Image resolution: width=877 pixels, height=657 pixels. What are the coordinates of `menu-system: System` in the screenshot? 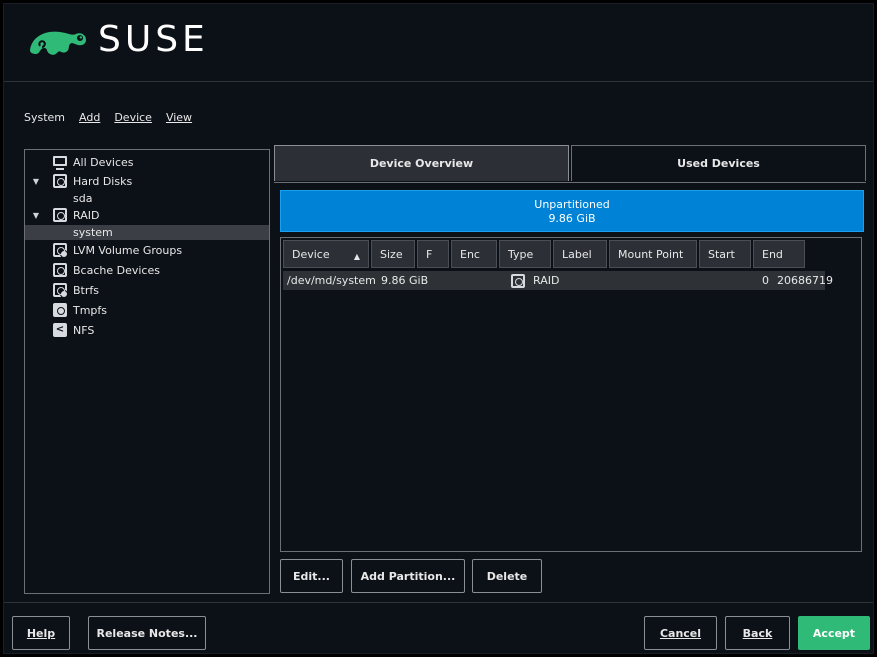 It's located at (44, 117).